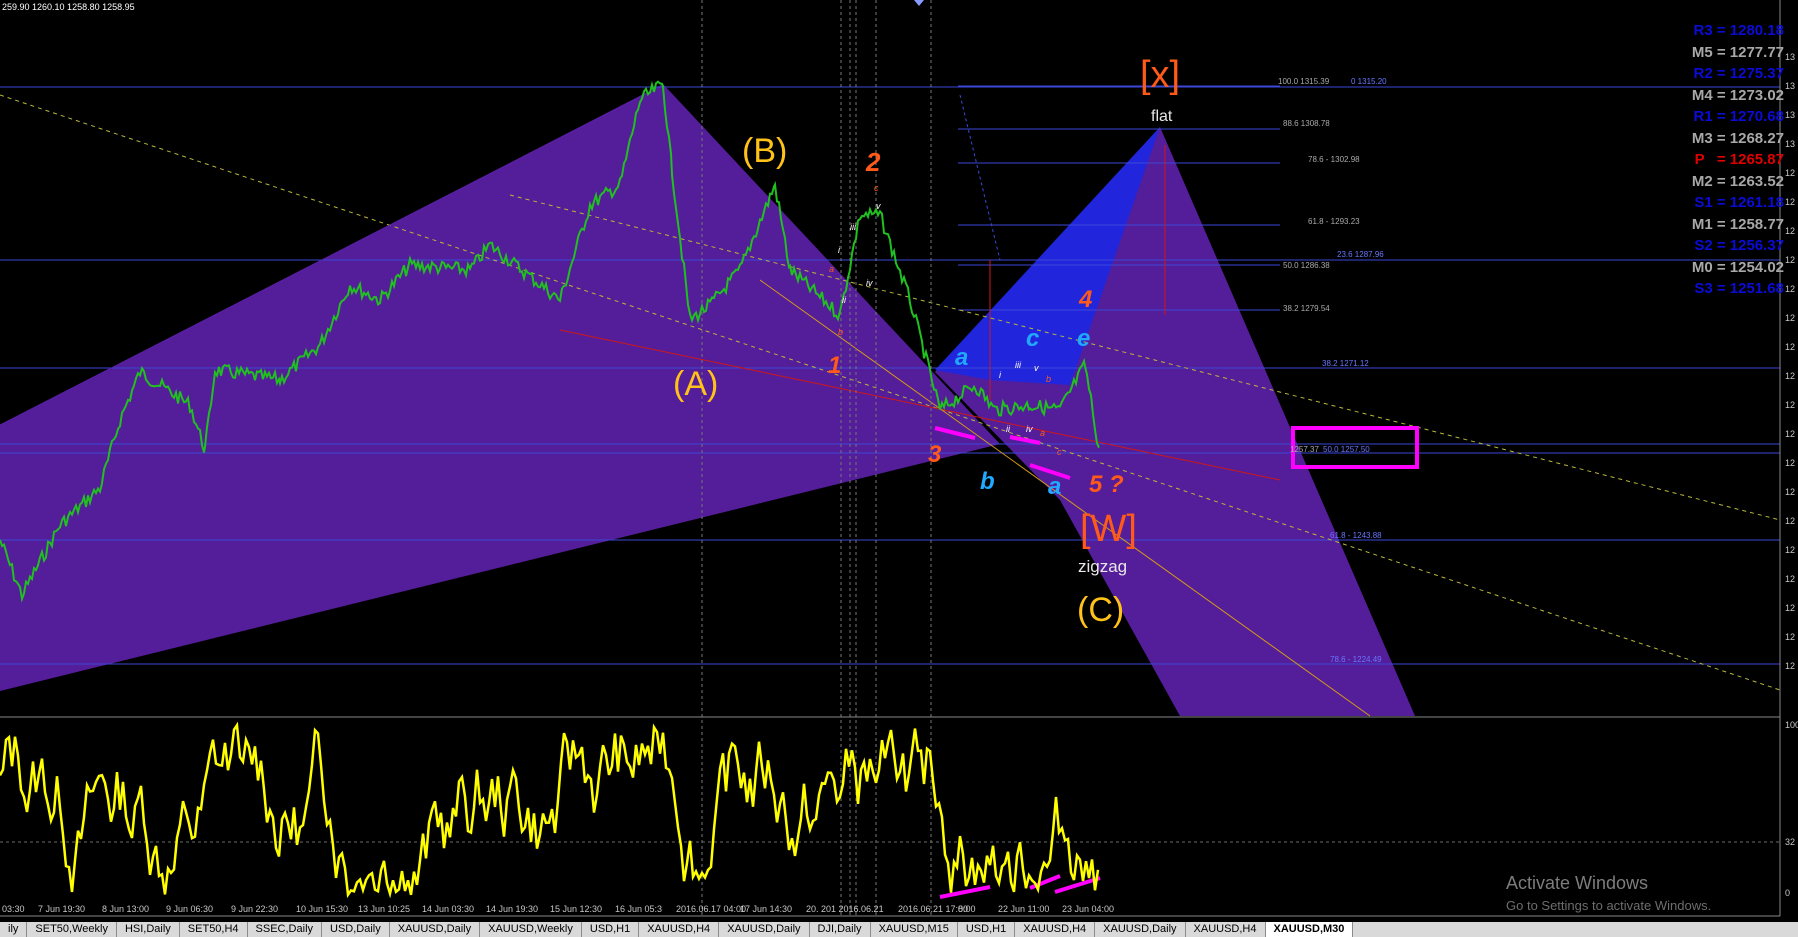  I want to click on time-axis-tick: 22 Jun 11:00, so click(1023, 909).